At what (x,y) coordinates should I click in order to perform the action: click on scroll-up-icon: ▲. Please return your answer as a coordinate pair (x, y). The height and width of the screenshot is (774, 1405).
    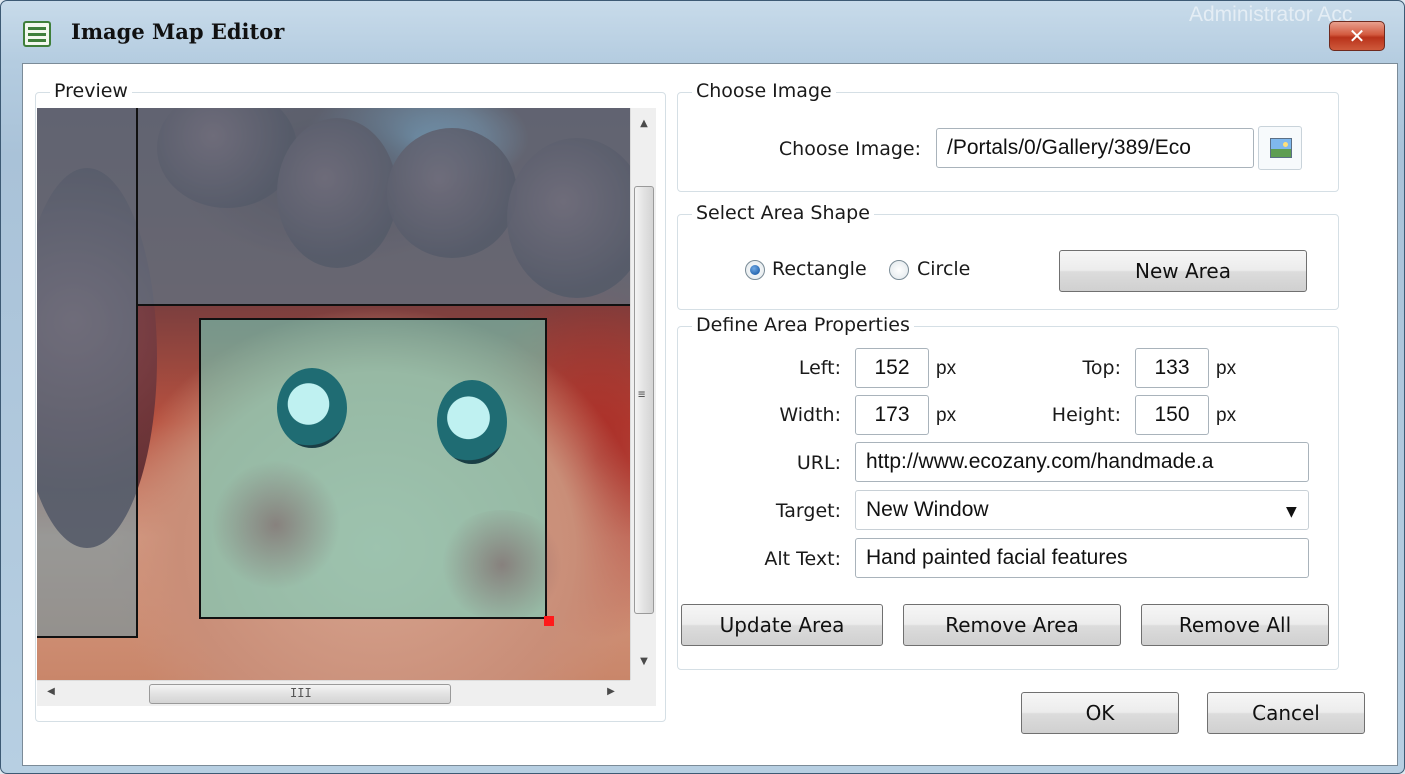
    Looking at the image, I should click on (644, 123).